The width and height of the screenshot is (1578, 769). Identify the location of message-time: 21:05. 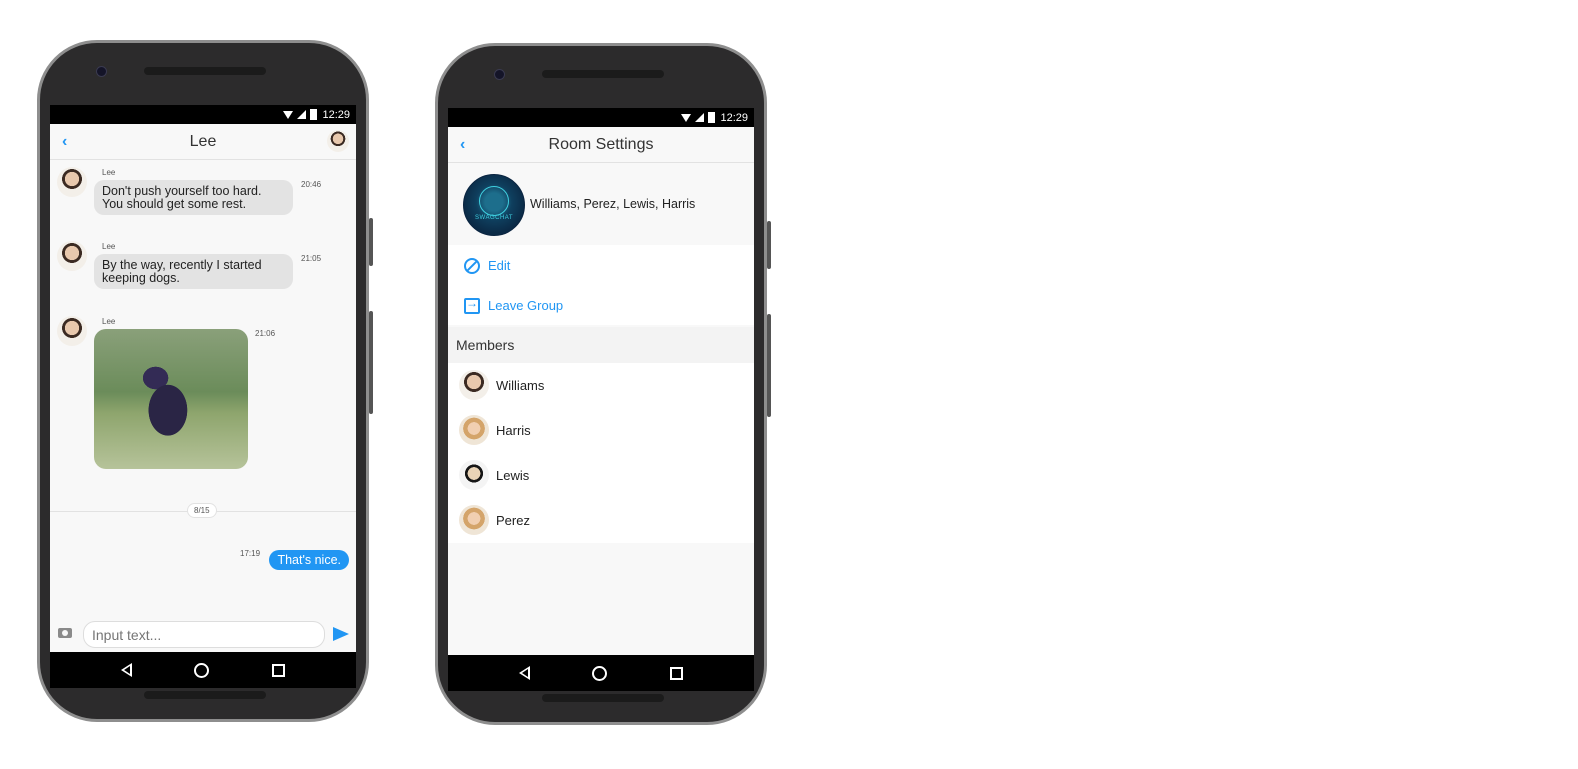
(311, 258).